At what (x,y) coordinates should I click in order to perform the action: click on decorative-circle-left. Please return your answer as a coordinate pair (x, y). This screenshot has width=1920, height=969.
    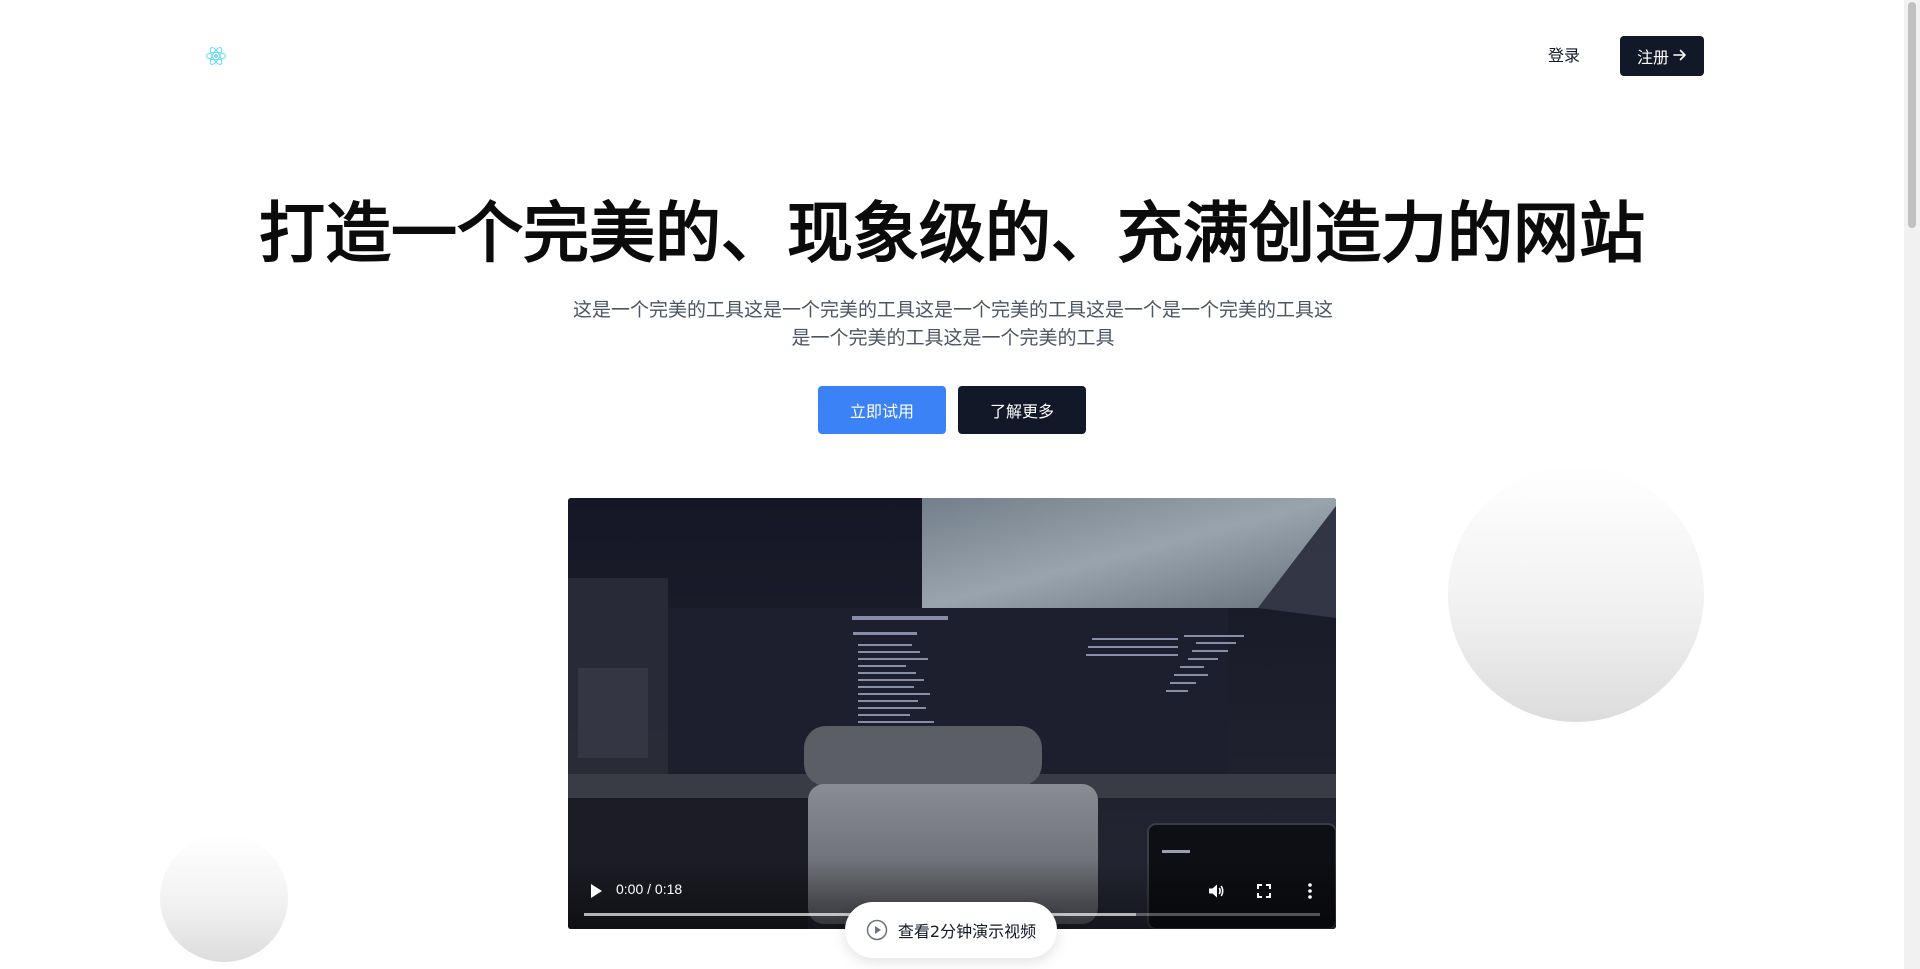
    Looking at the image, I should click on (224, 898).